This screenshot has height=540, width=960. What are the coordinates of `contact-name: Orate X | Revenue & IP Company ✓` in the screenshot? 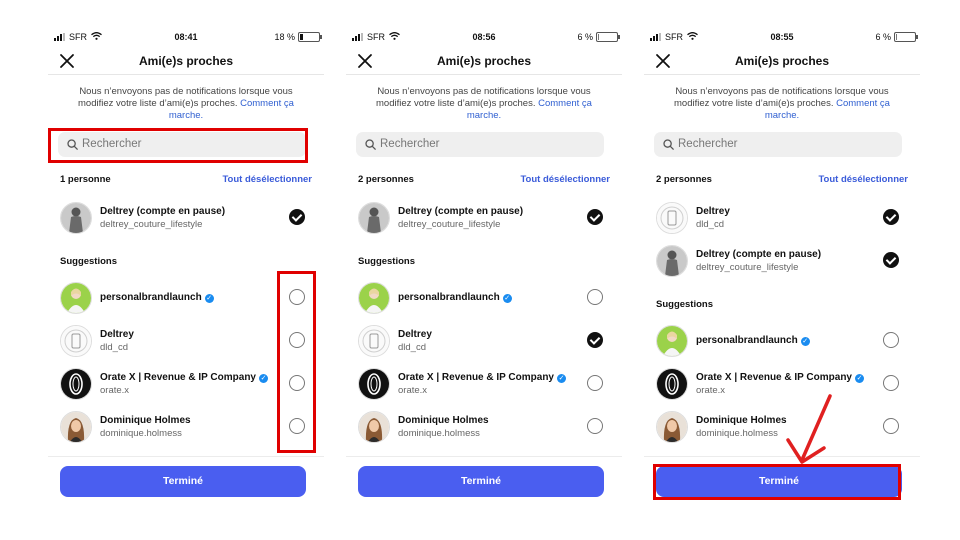 It's located at (184, 377).